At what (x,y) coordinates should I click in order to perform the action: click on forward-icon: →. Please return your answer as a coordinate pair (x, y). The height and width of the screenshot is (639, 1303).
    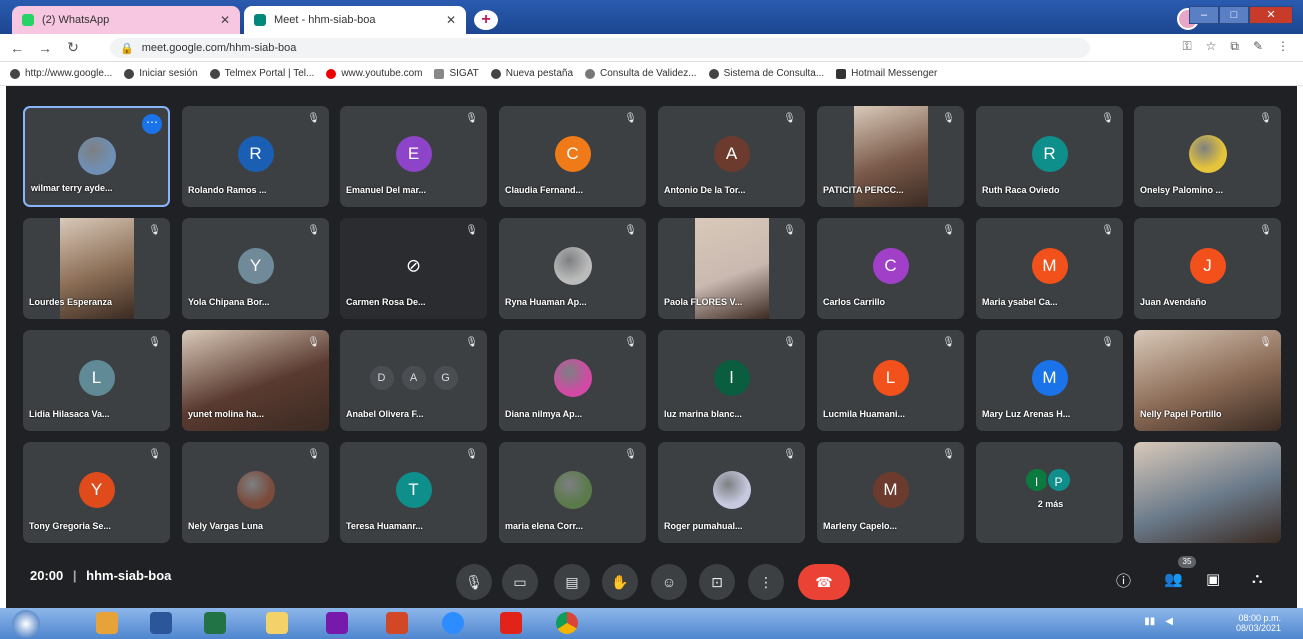
    Looking at the image, I should click on (45, 48).